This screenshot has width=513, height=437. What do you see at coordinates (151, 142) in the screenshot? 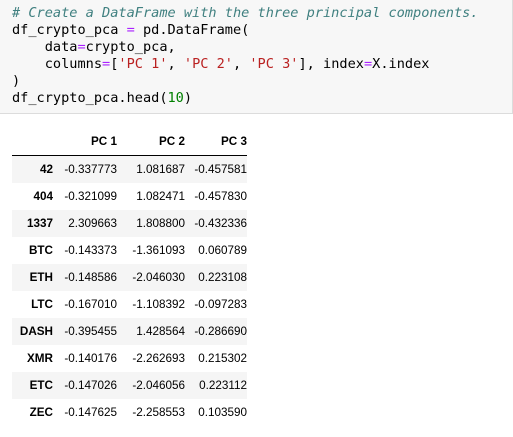
I see `column-header-pc2: PC 2` at bounding box center [151, 142].